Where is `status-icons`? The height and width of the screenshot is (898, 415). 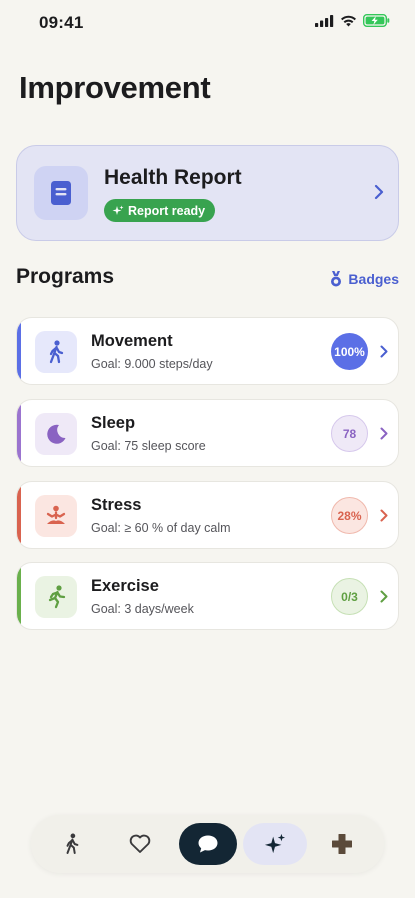 status-icons is located at coordinates (352, 20).